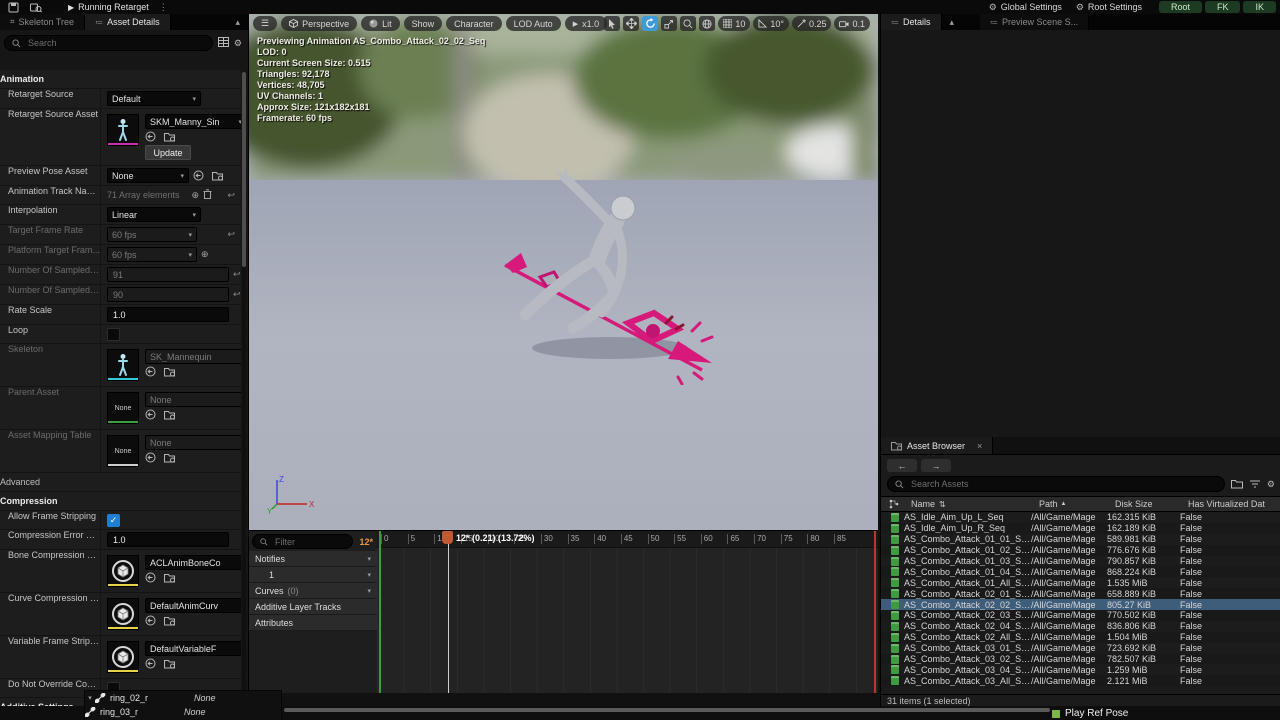 The height and width of the screenshot is (720, 1280). What do you see at coordinates (163, 7) in the screenshot?
I see `kebab-menu-icon: ⋮` at bounding box center [163, 7].